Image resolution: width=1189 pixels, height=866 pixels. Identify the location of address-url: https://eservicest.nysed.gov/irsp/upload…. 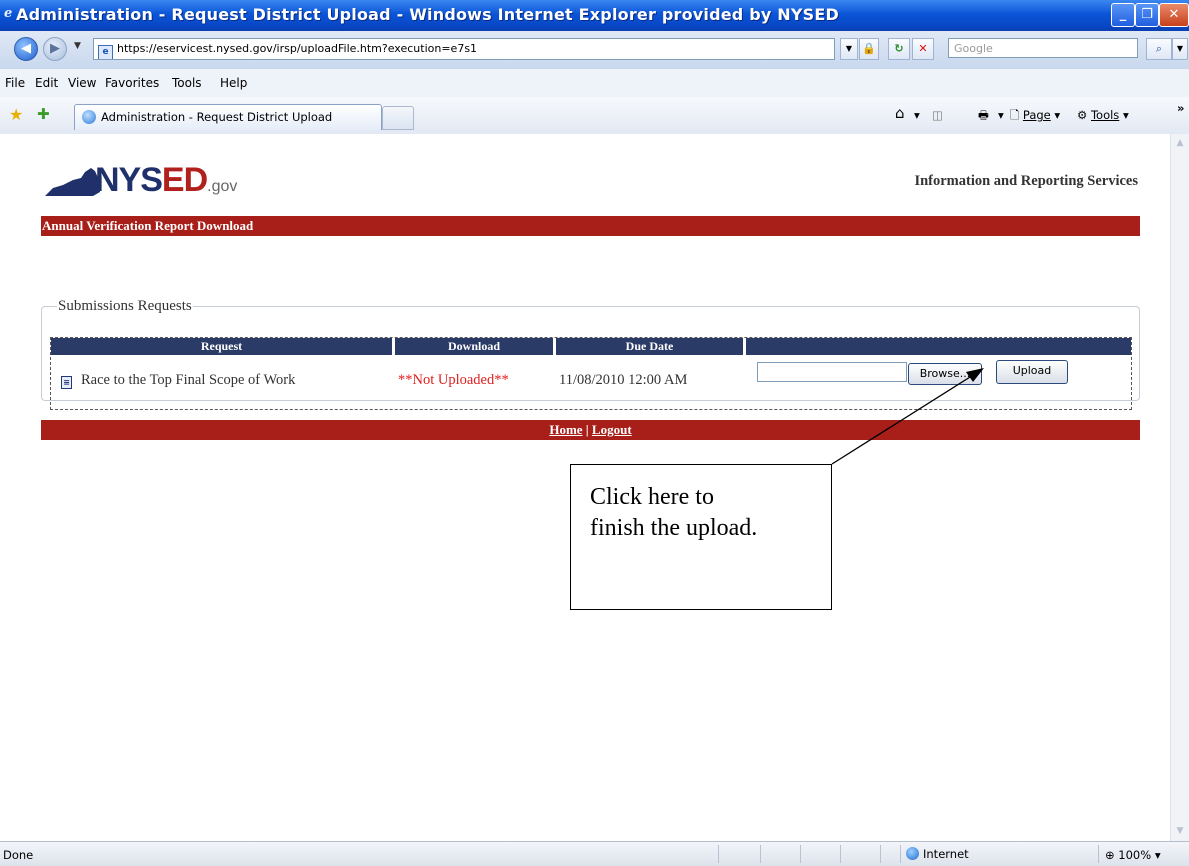
(297, 48).